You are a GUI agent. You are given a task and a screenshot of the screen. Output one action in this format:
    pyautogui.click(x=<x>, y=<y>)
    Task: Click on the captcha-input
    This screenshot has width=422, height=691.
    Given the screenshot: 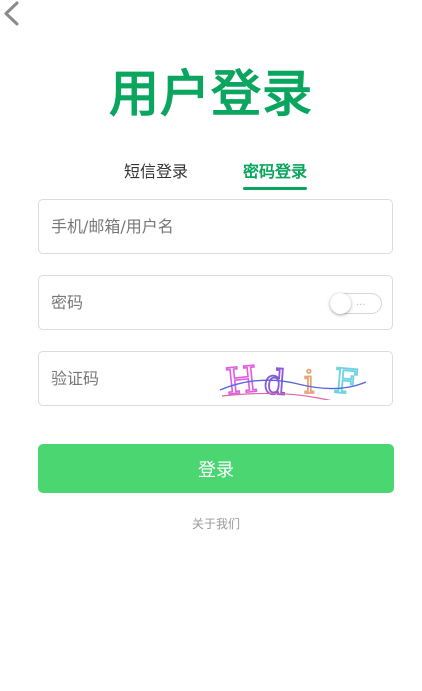 What is the action you would take?
    pyautogui.click(x=131, y=378)
    